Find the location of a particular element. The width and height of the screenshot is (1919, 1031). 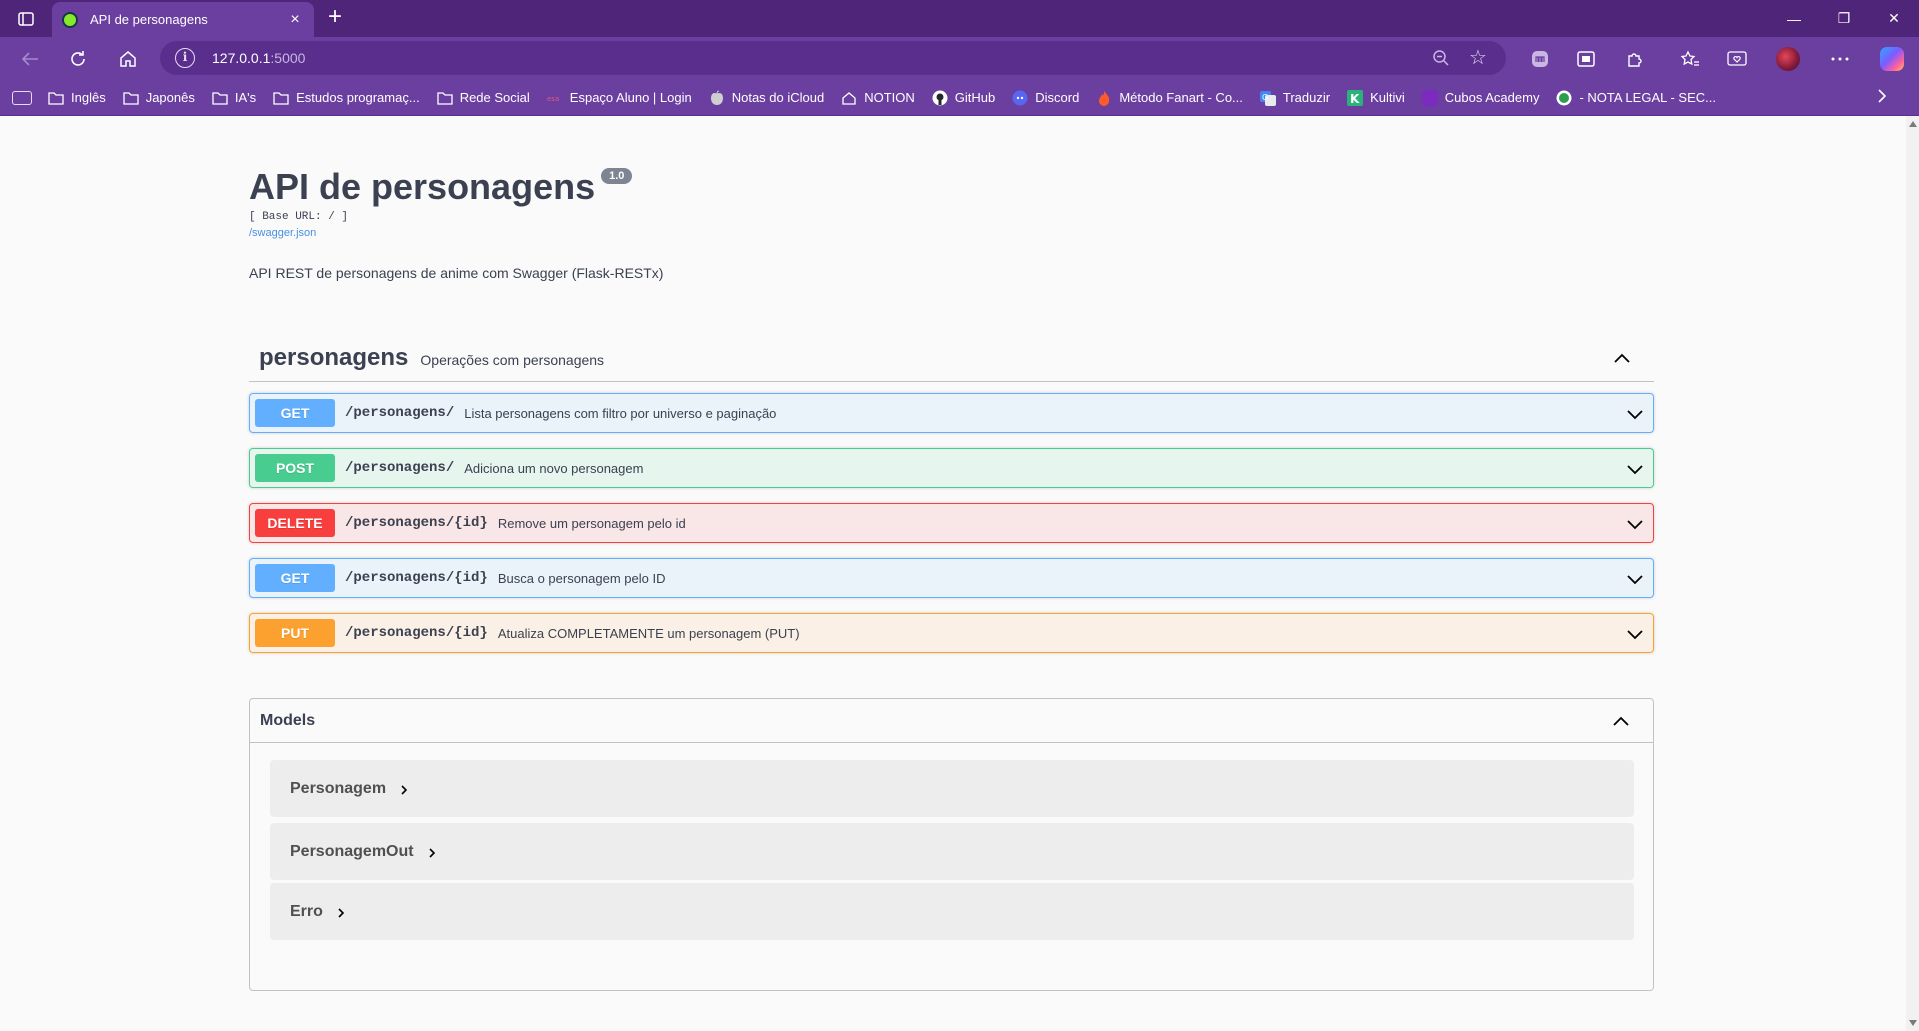

bookmark-label: Notas do iCloud is located at coordinates (778, 97).